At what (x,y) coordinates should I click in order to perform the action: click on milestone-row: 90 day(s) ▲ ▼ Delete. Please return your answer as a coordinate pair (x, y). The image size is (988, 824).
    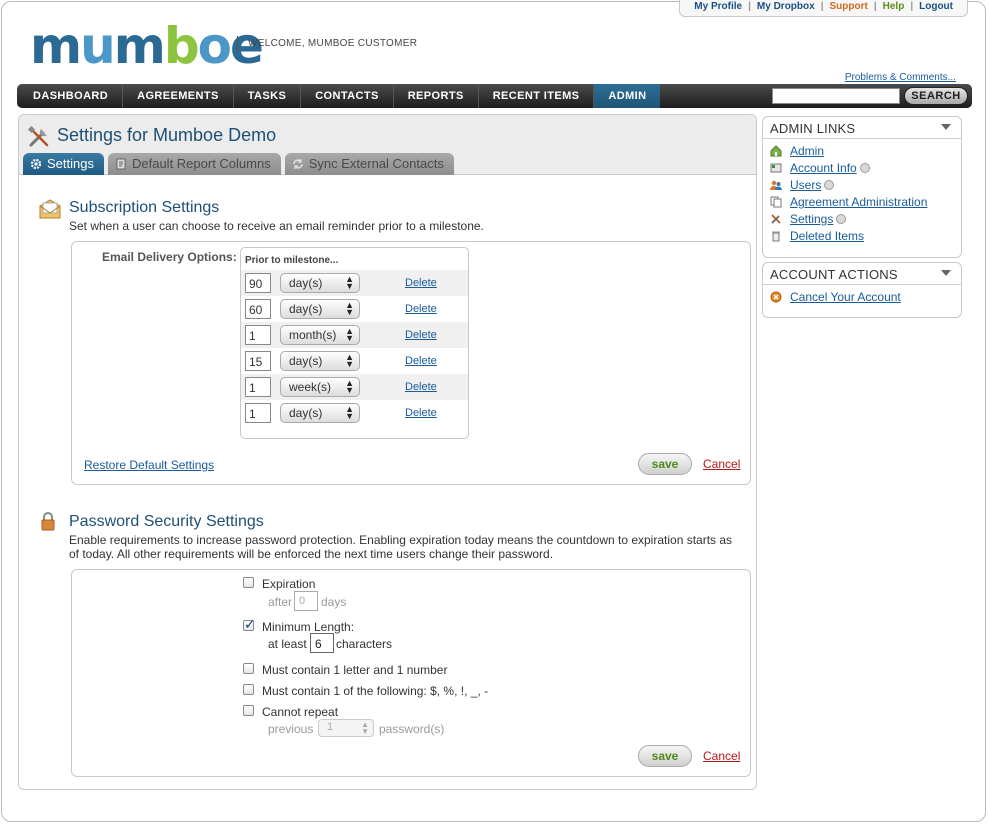
    Looking at the image, I should click on (354, 283).